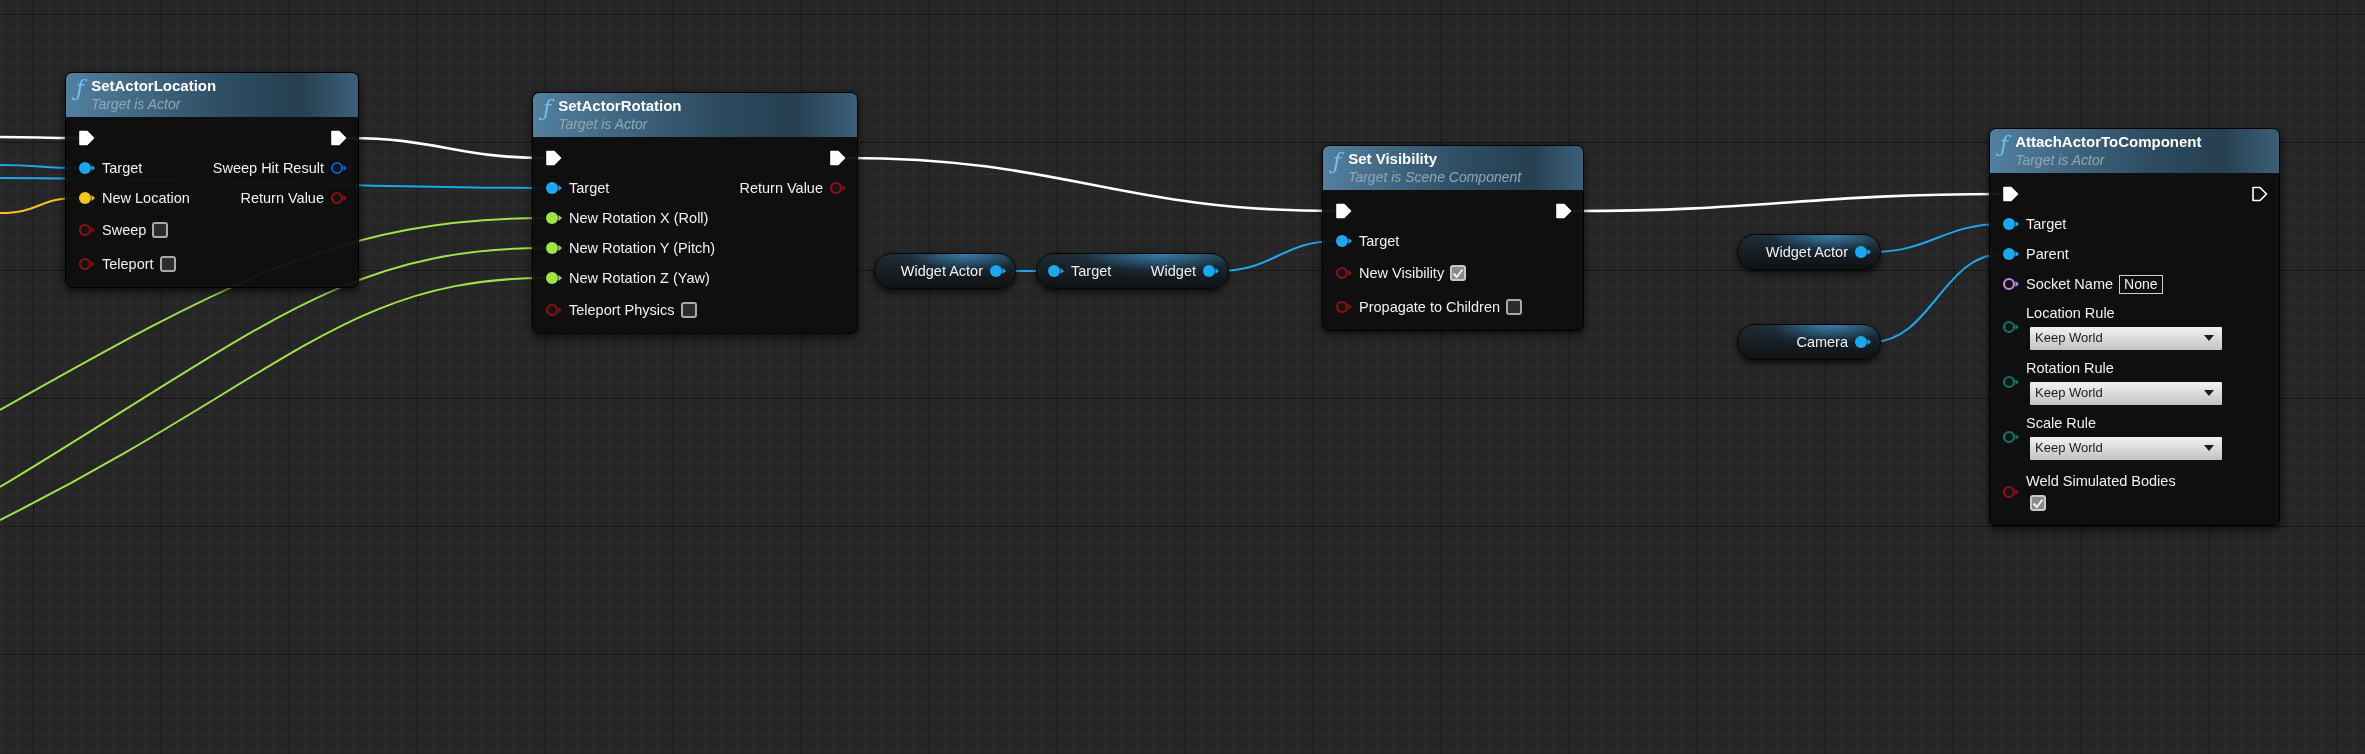  I want to click on pin-label: Scale Rule, so click(2061, 422).